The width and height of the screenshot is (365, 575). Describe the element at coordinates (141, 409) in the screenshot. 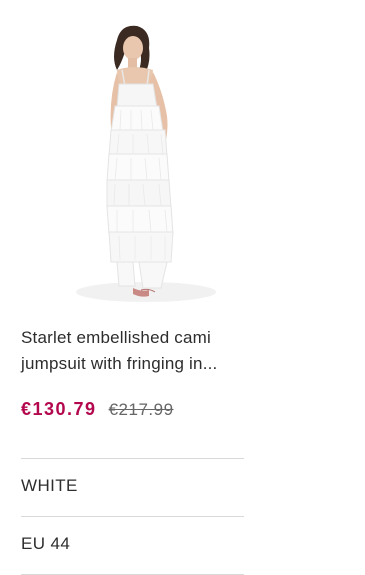

I see `previous-price: €217.99` at that location.